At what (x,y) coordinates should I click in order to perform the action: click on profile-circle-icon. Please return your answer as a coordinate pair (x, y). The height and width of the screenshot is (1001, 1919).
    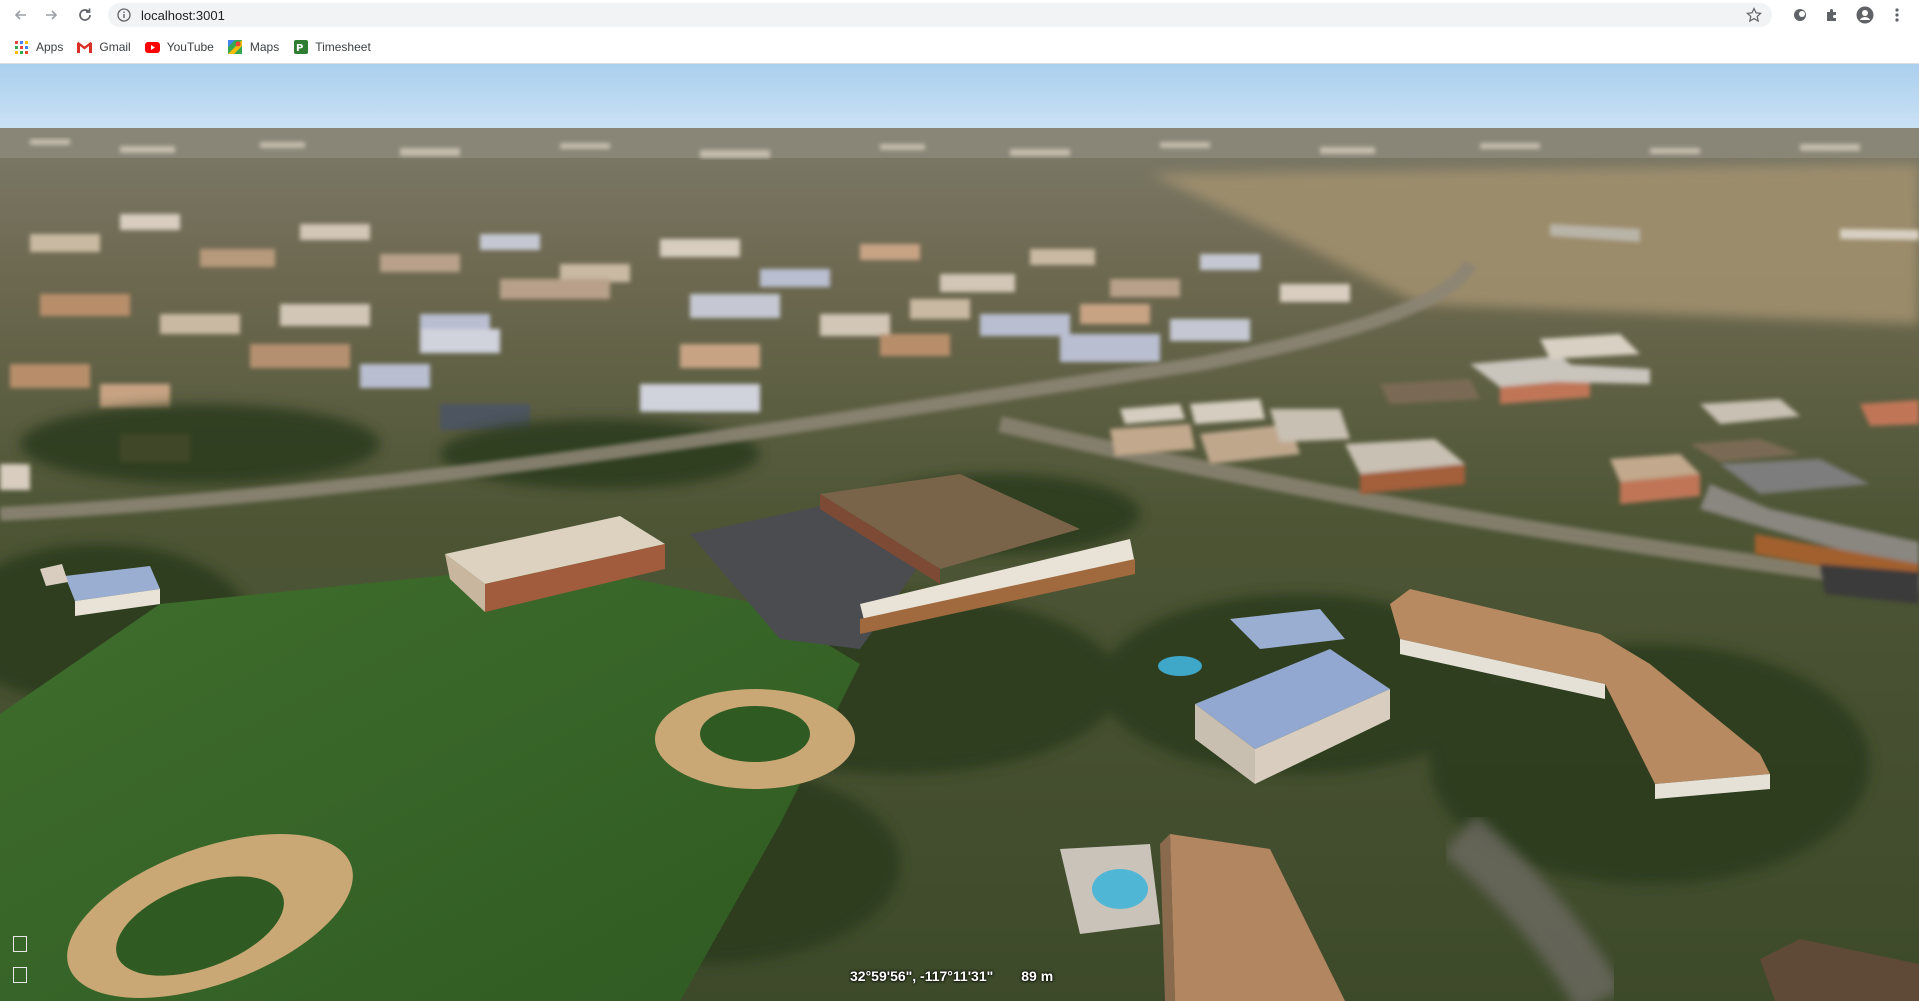
    Looking at the image, I should click on (1800, 15).